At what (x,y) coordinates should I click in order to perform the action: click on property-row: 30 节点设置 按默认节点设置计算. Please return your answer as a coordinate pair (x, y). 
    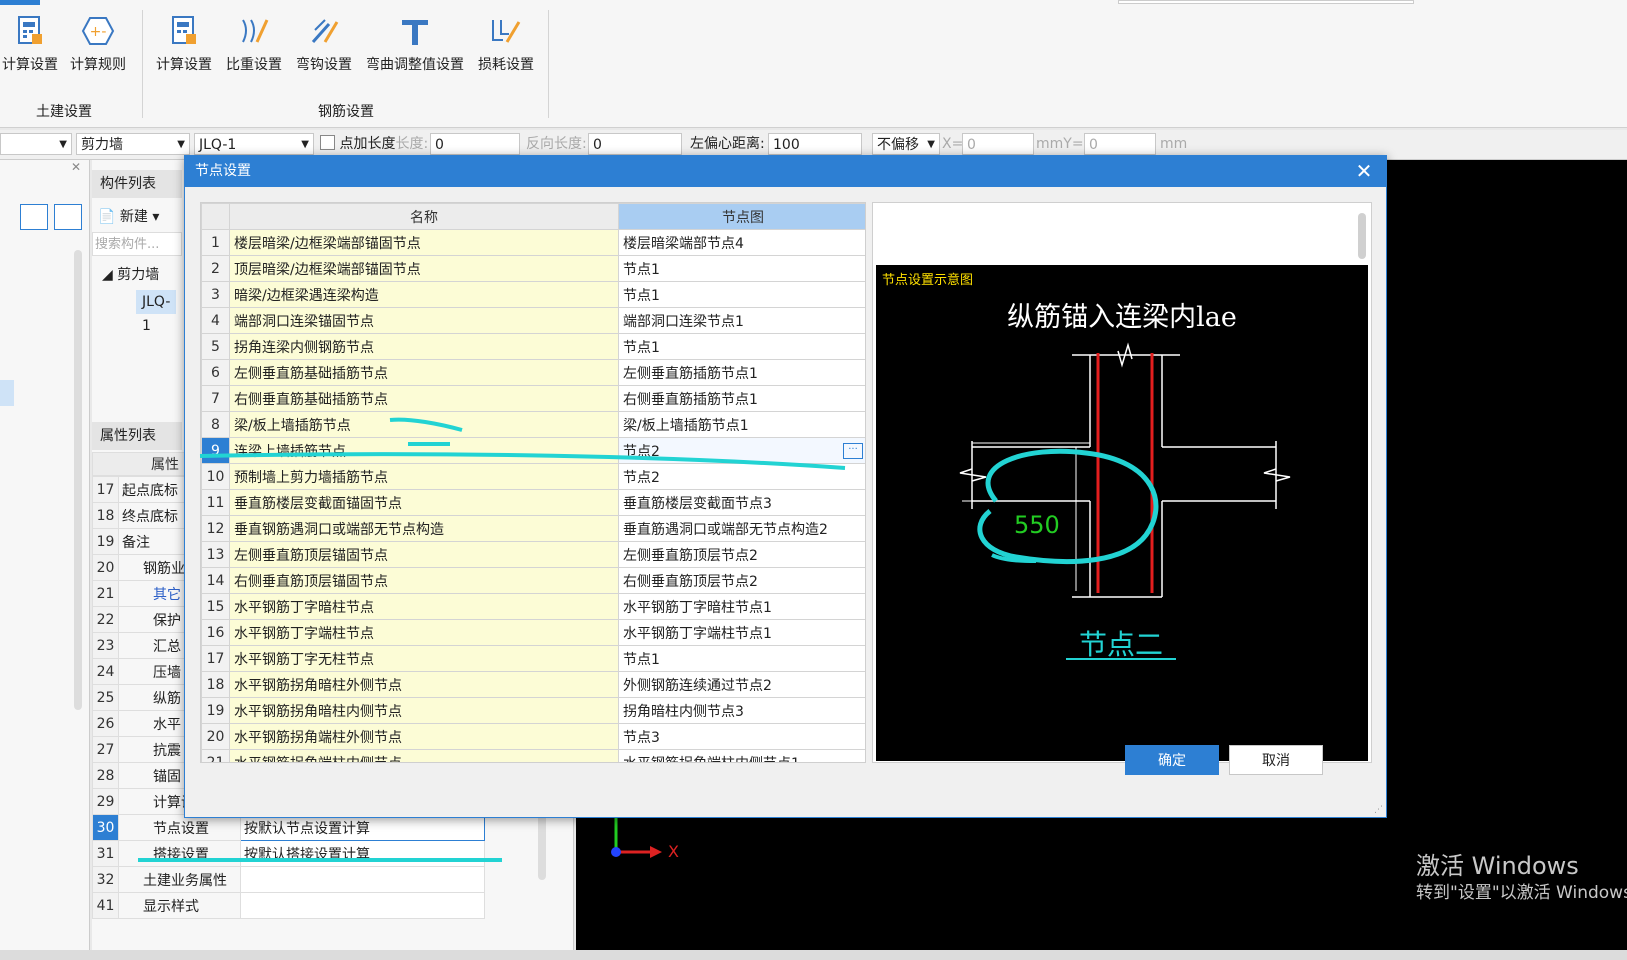
    Looking at the image, I should click on (288, 827).